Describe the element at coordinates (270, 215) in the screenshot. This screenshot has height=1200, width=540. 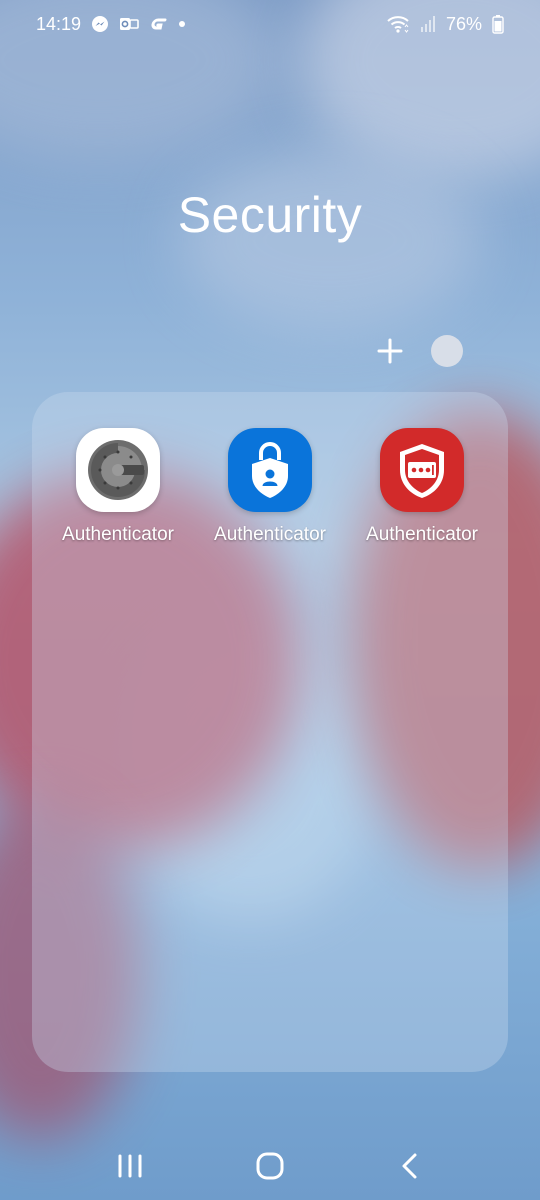
I see `folder-title: Security` at that location.